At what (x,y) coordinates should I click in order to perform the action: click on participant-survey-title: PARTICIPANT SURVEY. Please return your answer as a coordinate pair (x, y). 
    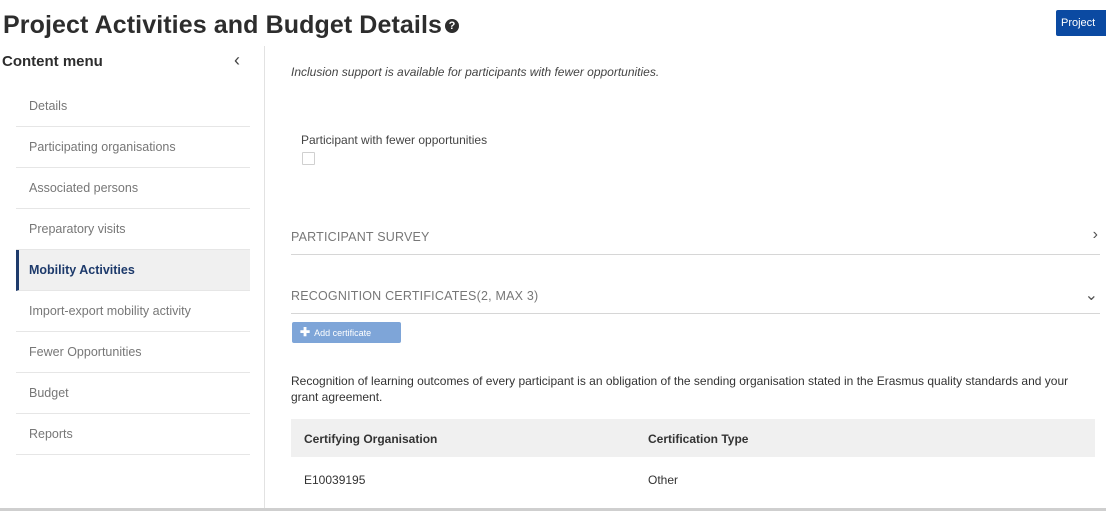
    Looking at the image, I should click on (360, 237).